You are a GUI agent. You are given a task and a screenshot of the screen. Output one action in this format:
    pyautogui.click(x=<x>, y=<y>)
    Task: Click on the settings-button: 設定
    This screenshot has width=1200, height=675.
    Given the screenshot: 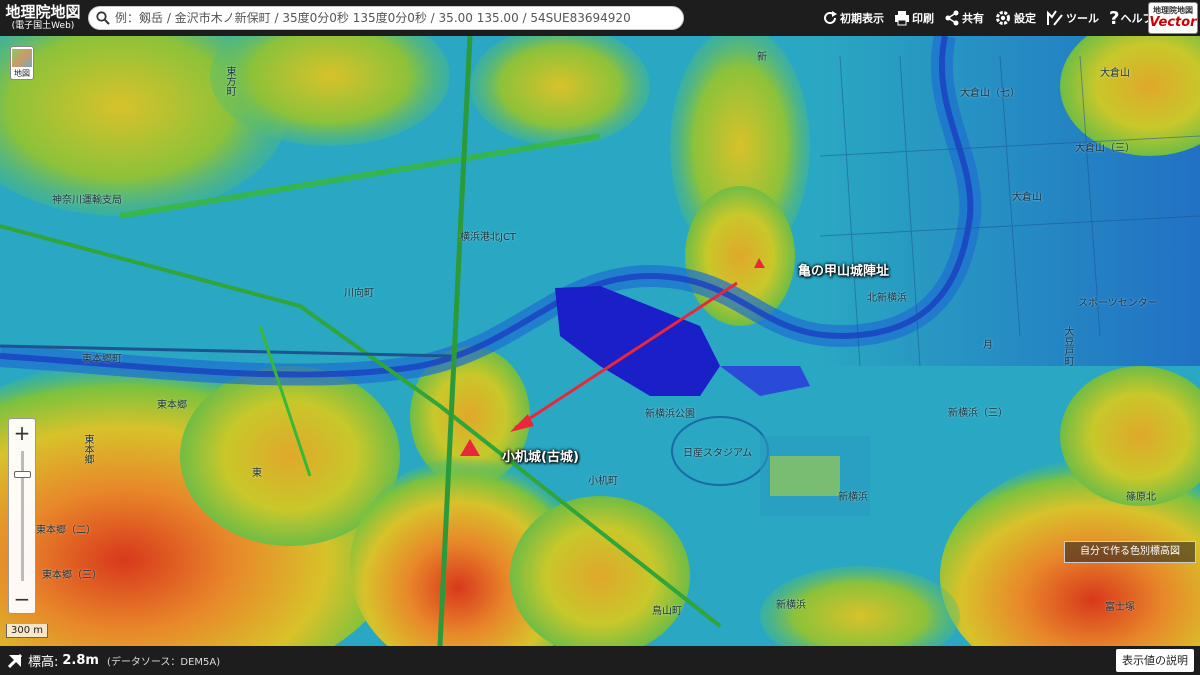 What is the action you would take?
    pyautogui.click(x=1015, y=18)
    